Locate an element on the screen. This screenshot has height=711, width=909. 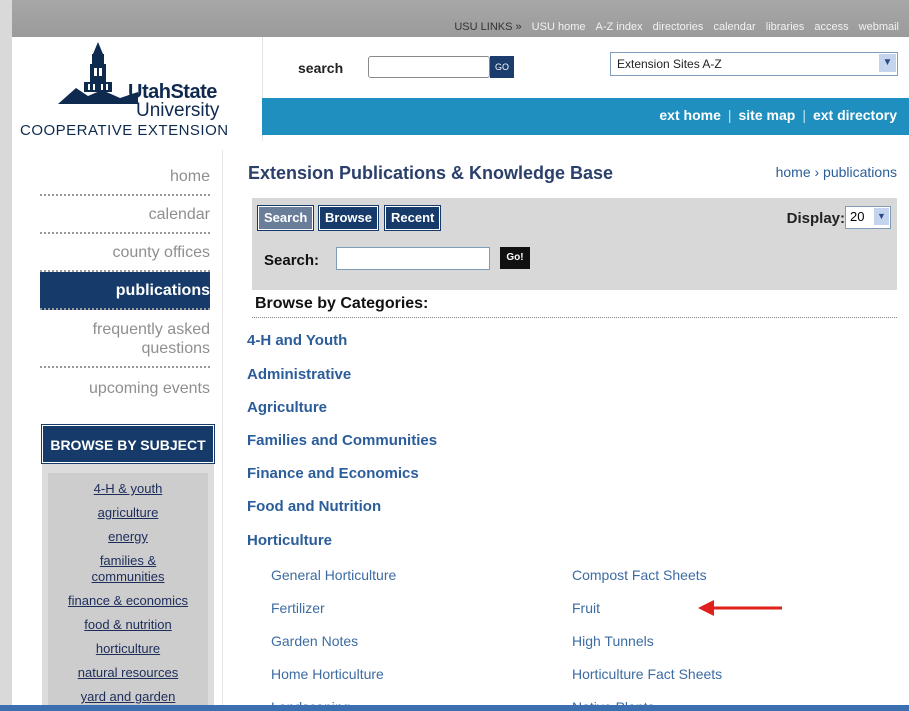
link-access: access is located at coordinates (831, 27).